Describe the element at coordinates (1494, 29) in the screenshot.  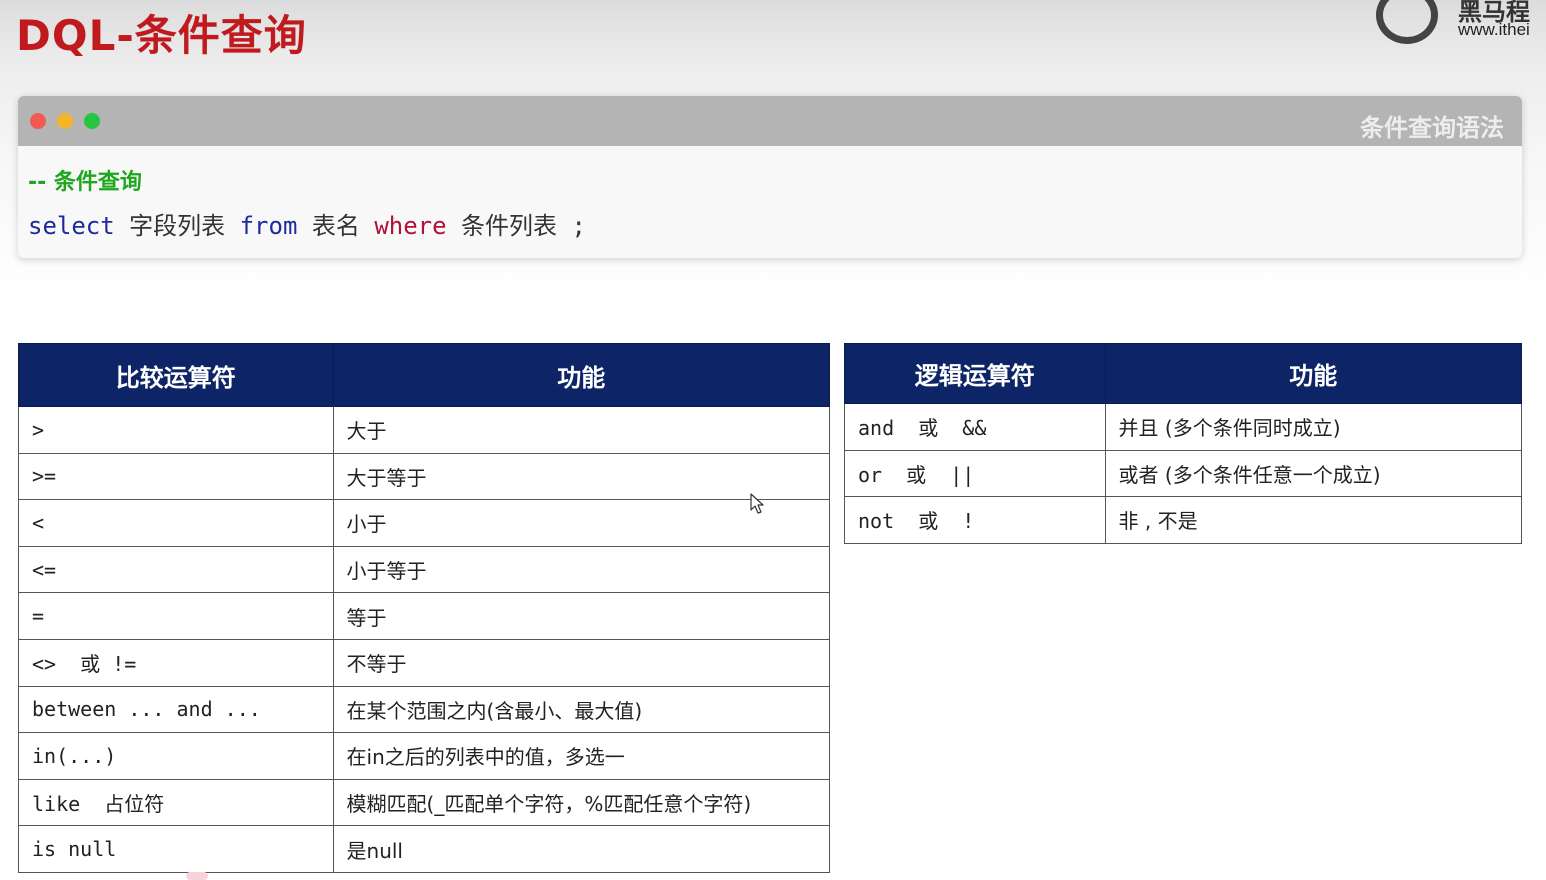
I see `logo-url: www.ithei` at that location.